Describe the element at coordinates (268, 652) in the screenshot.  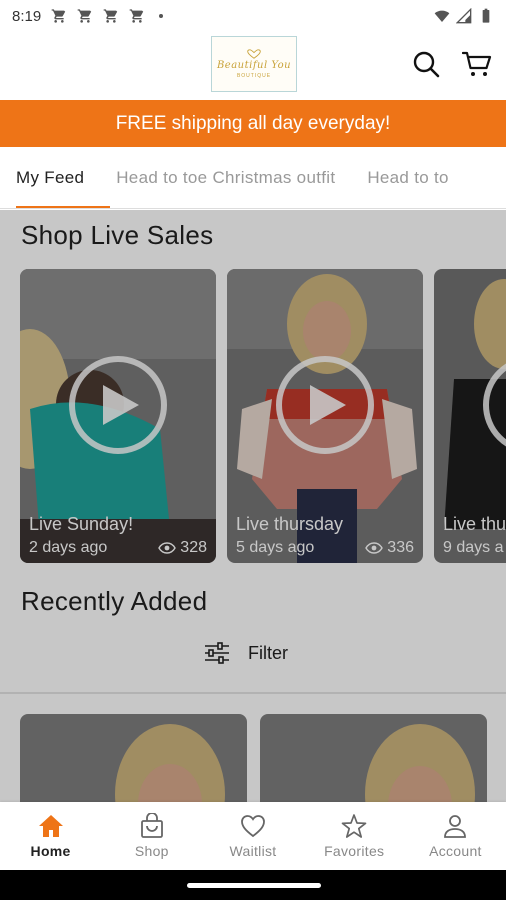
I see `filter-label: Filter` at that location.